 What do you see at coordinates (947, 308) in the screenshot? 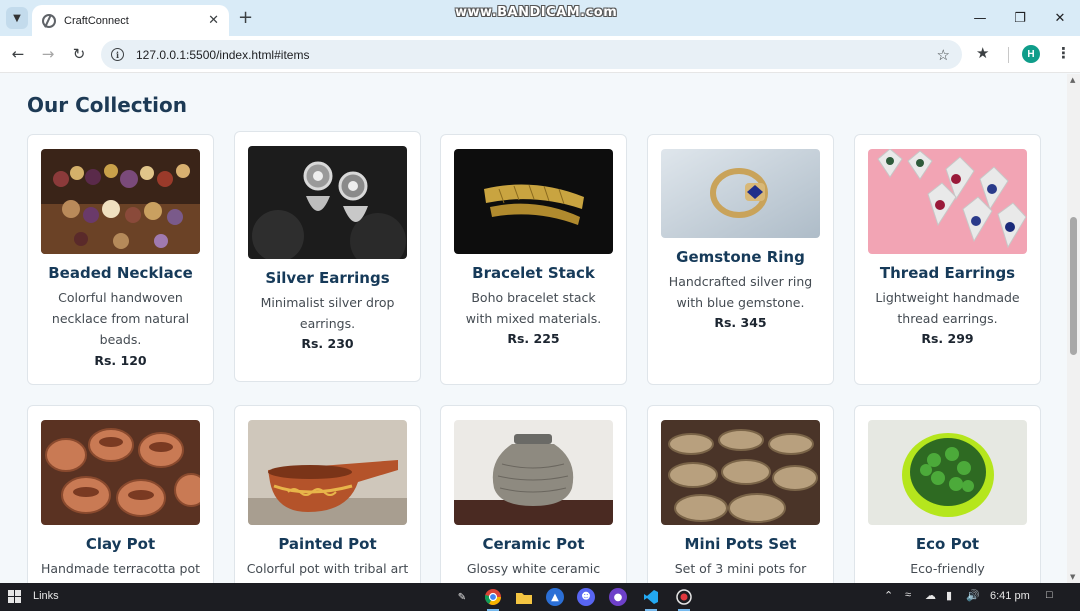
I see `product-description: Lightweight handmade thread earrings.` at bounding box center [947, 308].